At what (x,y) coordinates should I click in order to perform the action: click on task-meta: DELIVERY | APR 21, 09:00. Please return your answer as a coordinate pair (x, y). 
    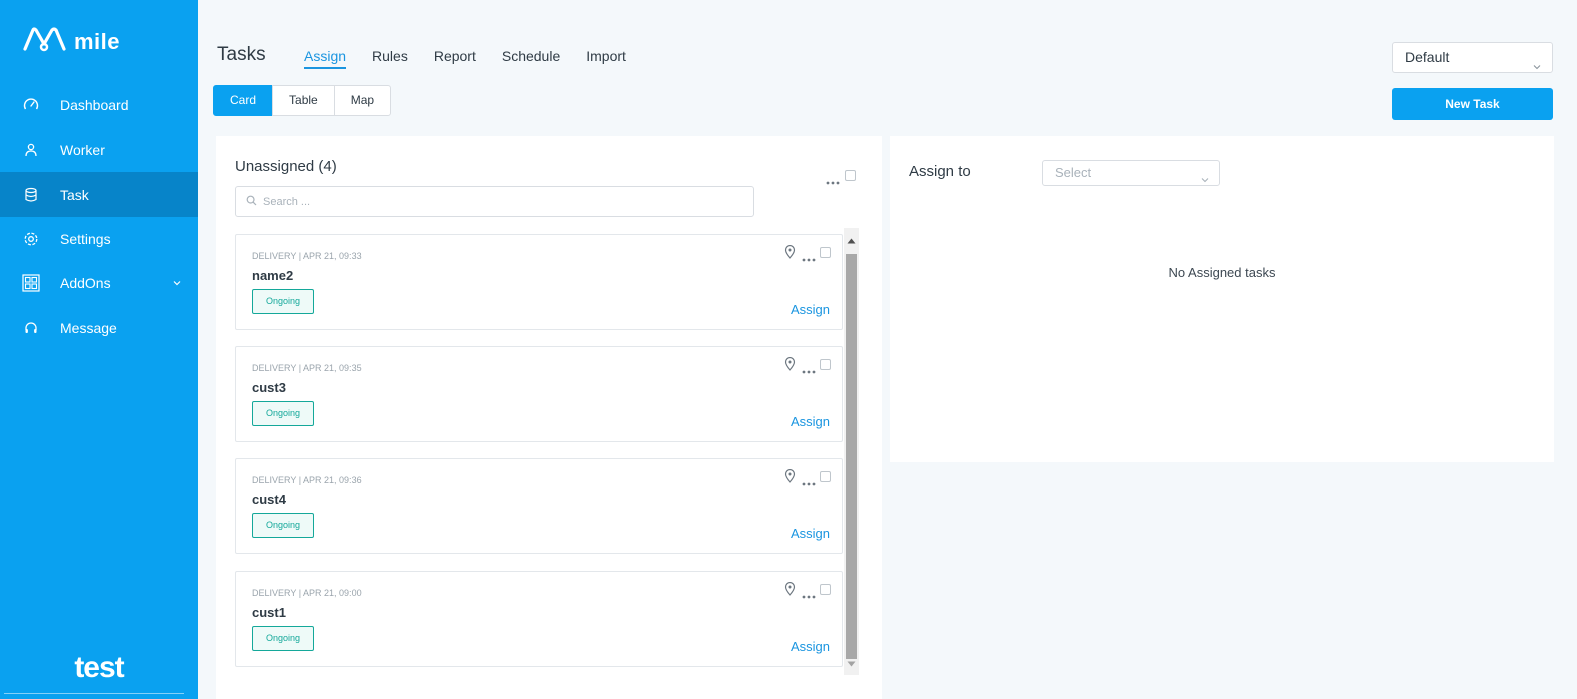
    Looking at the image, I should click on (307, 593).